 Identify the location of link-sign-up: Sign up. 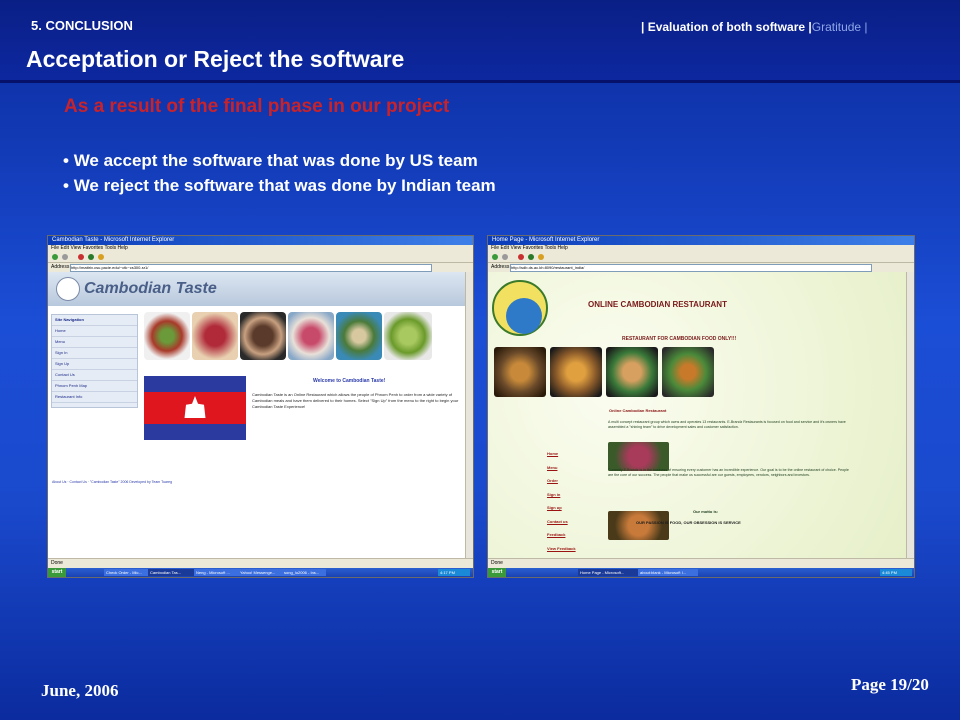
(554, 507).